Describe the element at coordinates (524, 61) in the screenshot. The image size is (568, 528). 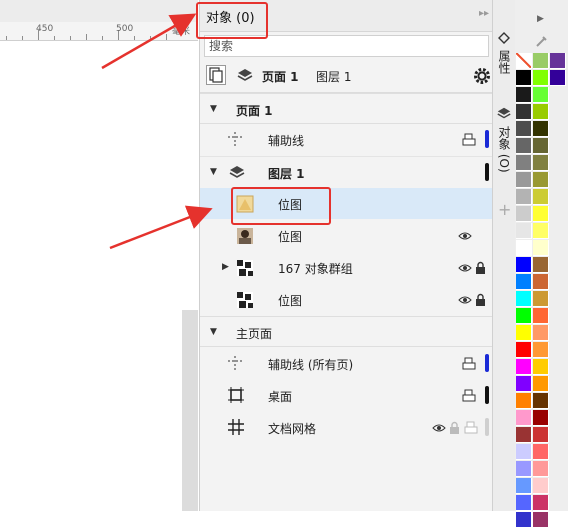
I see `no-color-swatch` at that location.